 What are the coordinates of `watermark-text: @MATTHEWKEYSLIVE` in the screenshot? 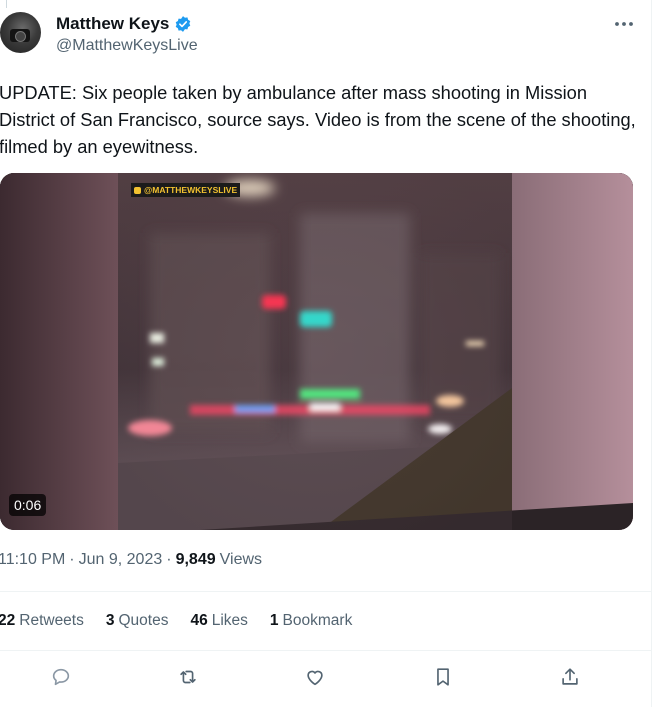 It's located at (191, 190).